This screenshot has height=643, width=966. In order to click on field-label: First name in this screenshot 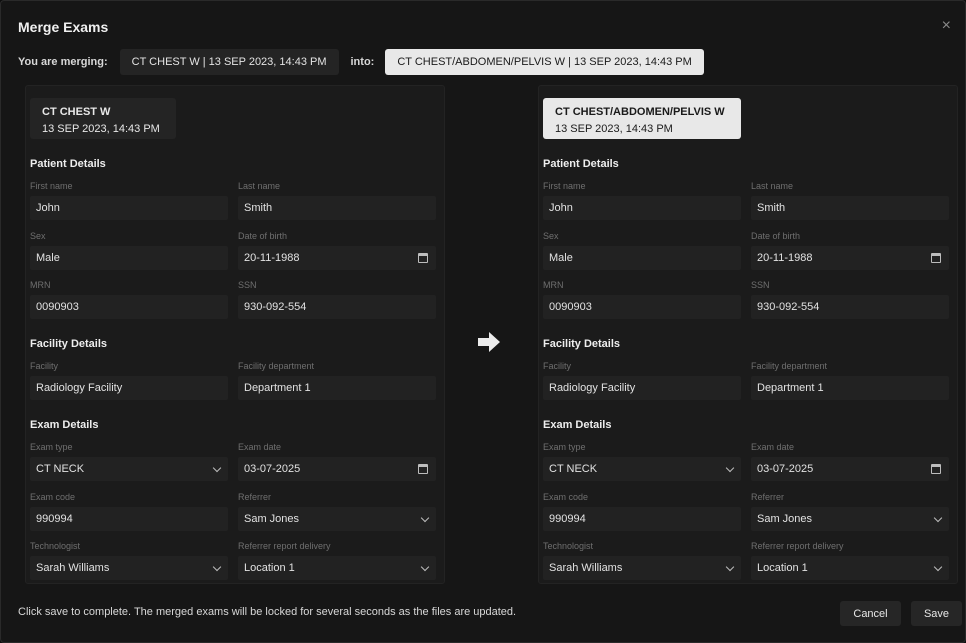, I will do `click(564, 186)`.